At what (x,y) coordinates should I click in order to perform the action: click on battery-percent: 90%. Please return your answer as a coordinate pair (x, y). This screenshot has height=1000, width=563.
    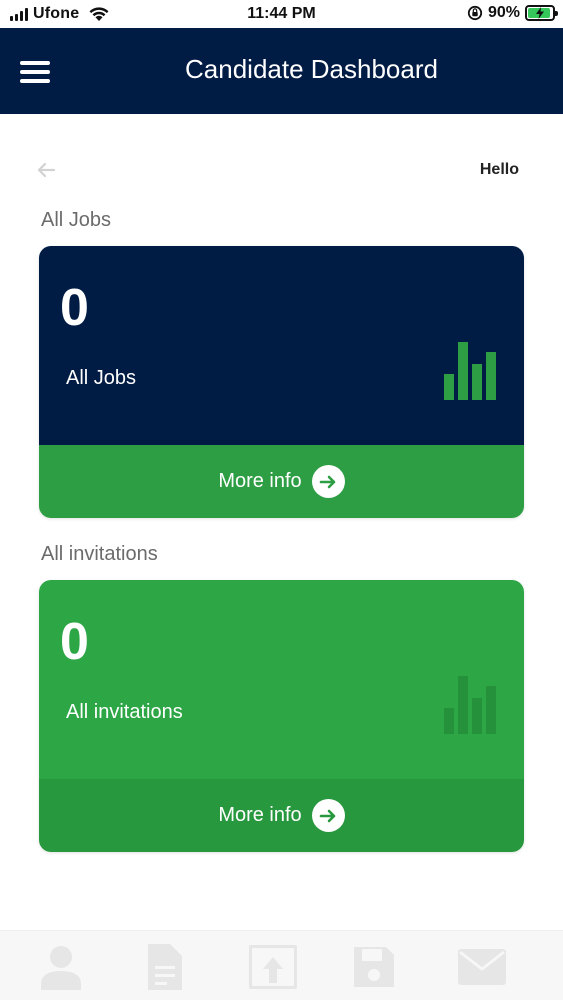
    Looking at the image, I should click on (503, 12).